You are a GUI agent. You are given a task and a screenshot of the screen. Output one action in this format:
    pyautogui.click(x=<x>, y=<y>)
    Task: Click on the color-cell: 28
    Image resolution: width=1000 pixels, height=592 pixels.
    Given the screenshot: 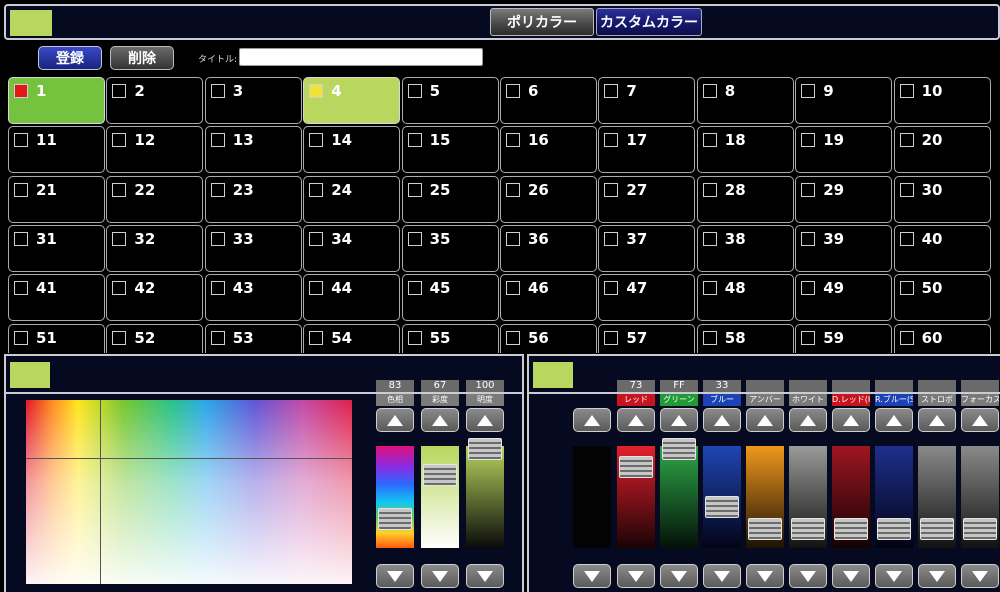 What is the action you would take?
    pyautogui.click(x=745, y=199)
    